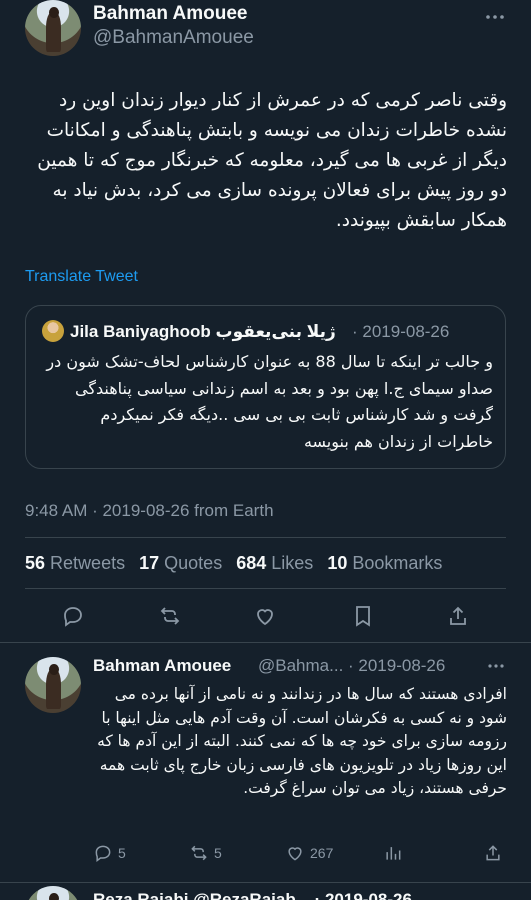  What do you see at coordinates (496, 665) in the screenshot?
I see `reply-more-icon` at bounding box center [496, 665].